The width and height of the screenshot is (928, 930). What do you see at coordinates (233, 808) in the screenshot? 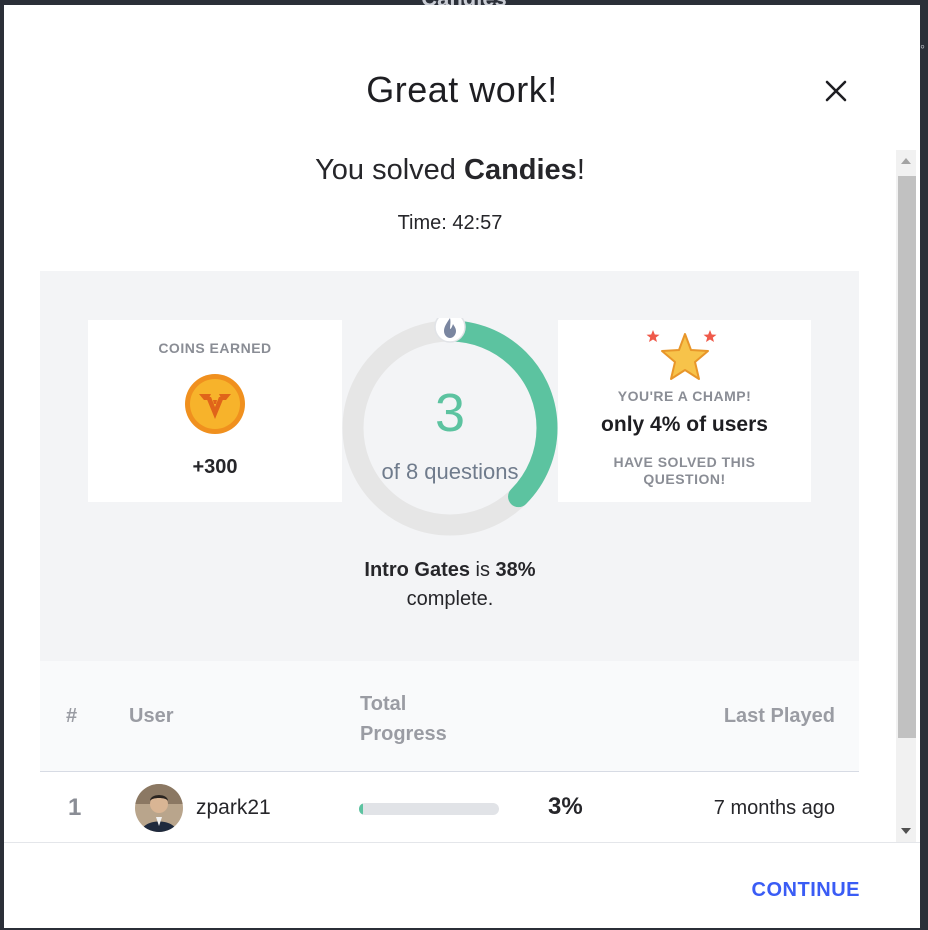
I see `row-username: zpark21` at bounding box center [233, 808].